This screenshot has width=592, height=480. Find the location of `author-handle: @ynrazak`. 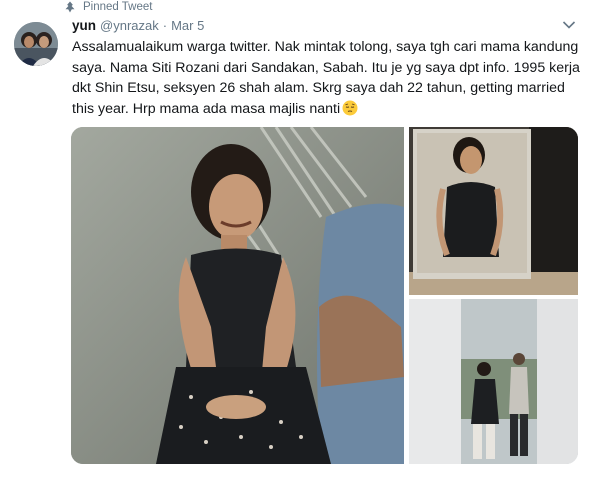

author-handle: @ynrazak is located at coordinates (129, 25).